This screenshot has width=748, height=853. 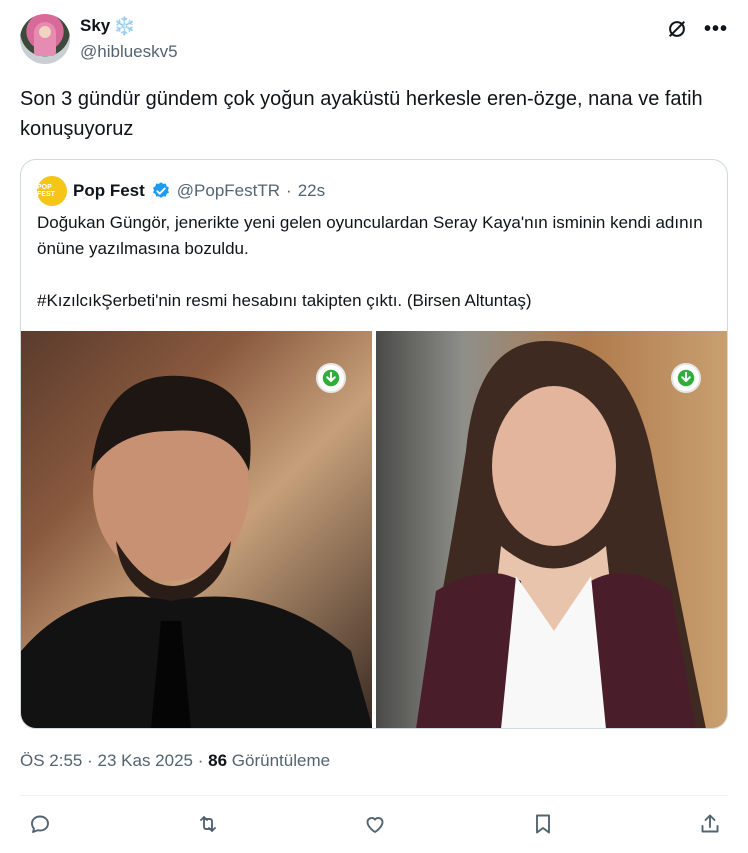 What do you see at coordinates (51, 760) in the screenshot?
I see `tweet-time: ÖS 2:55` at bounding box center [51, 760].